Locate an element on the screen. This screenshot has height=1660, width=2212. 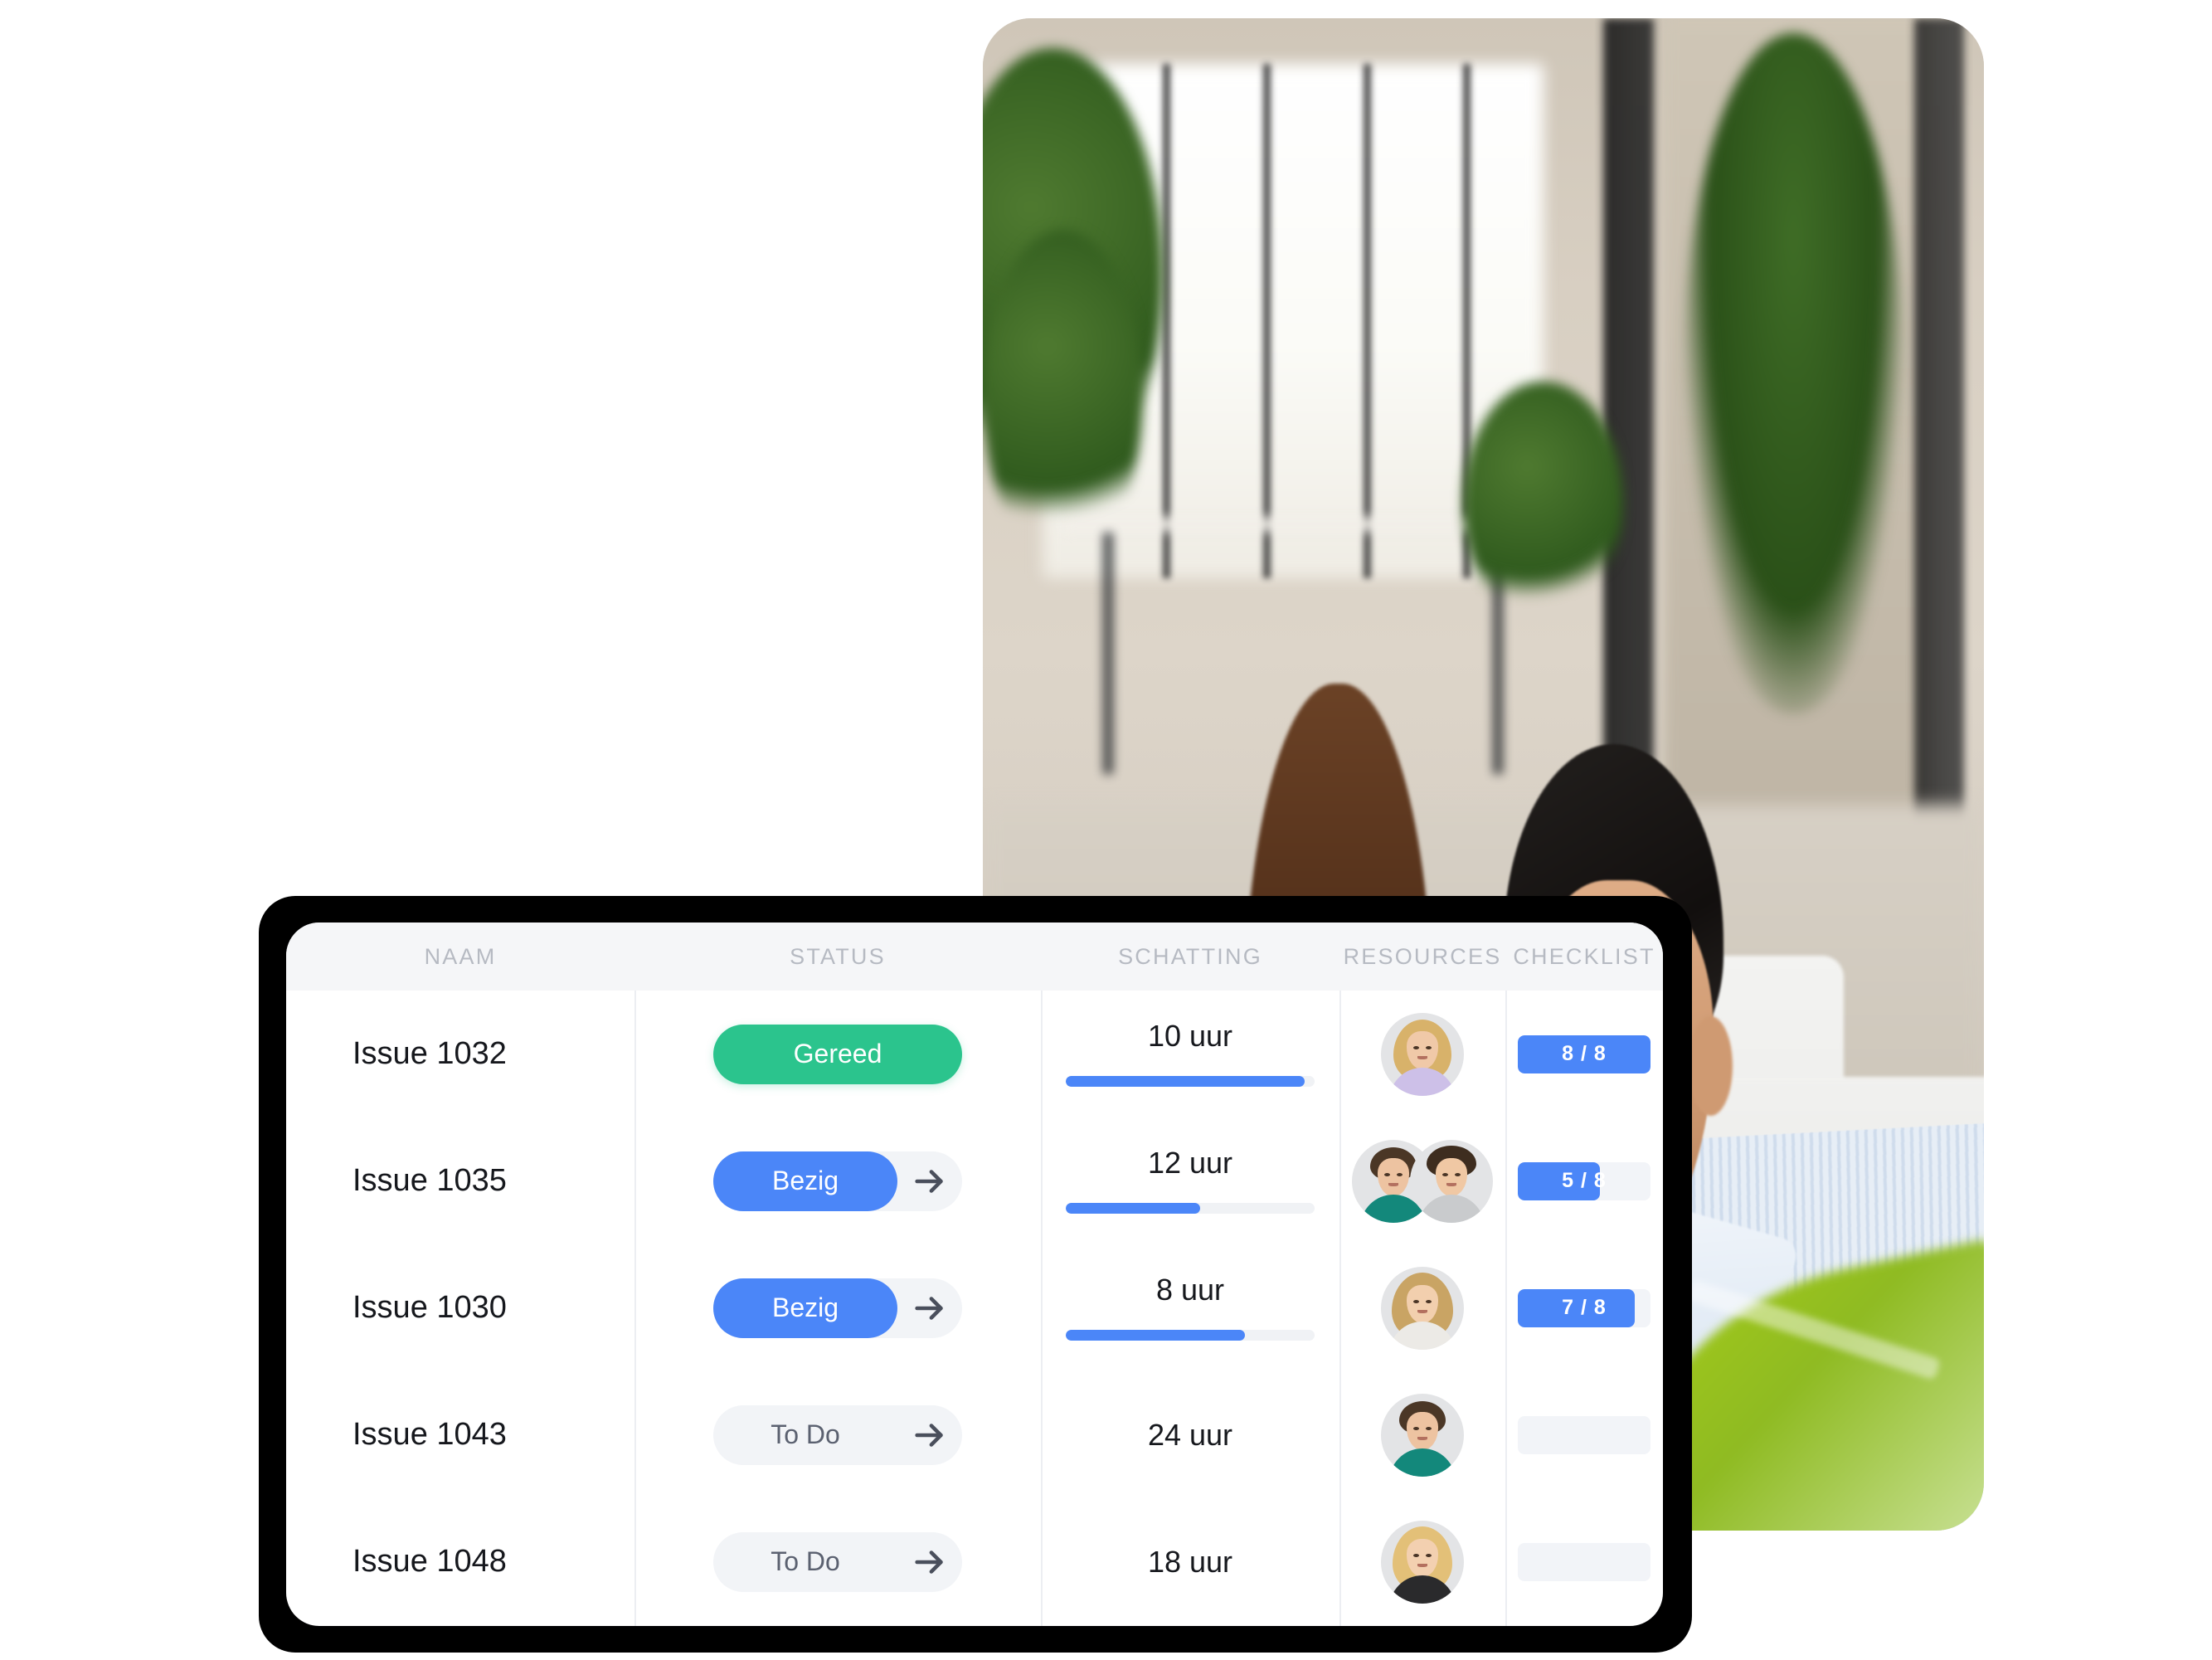
cell-status: Gereed is located at coordinates (837, 1054).